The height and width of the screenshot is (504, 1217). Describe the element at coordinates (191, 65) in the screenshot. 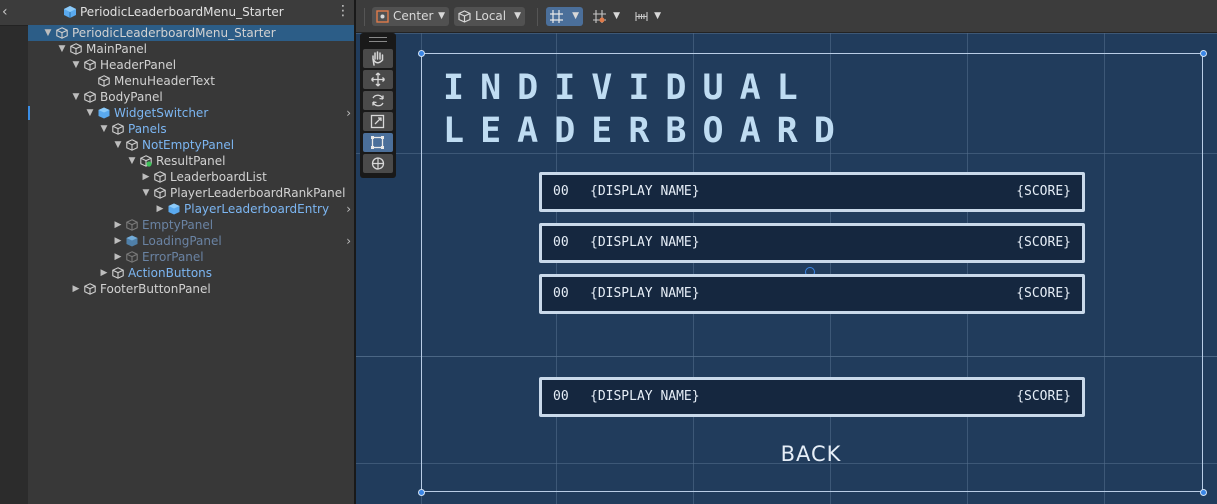

I see `hierarchy-row: ▼ HeaderPanel` at that location.